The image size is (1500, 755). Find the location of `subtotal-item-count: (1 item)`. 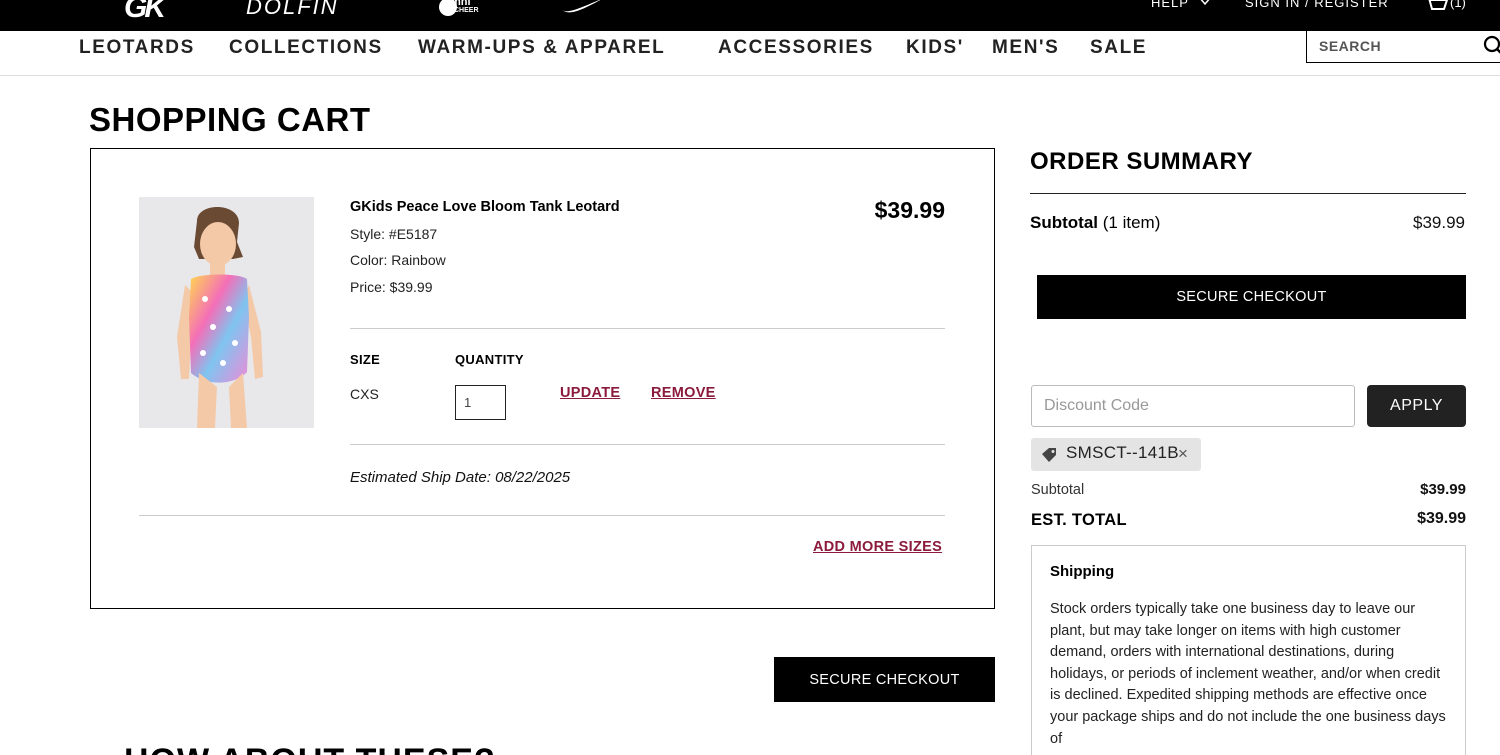

subtotal-item-count: (1 item) is located at coordinates (1131, 222).